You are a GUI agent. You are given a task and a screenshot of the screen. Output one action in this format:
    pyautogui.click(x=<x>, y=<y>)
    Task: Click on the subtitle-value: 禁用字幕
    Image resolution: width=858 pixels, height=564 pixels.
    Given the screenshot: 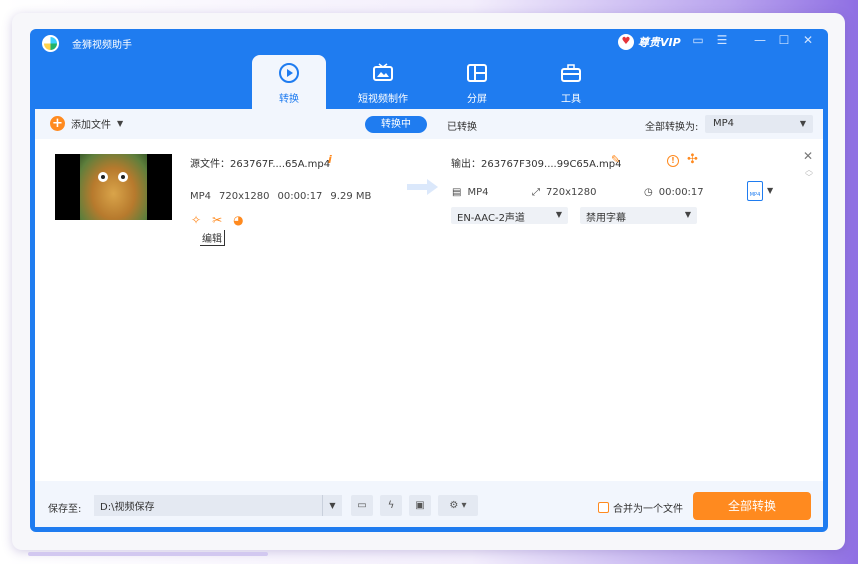 What is the action you would take?
    pyautogui.click(x=606, y=218)
    